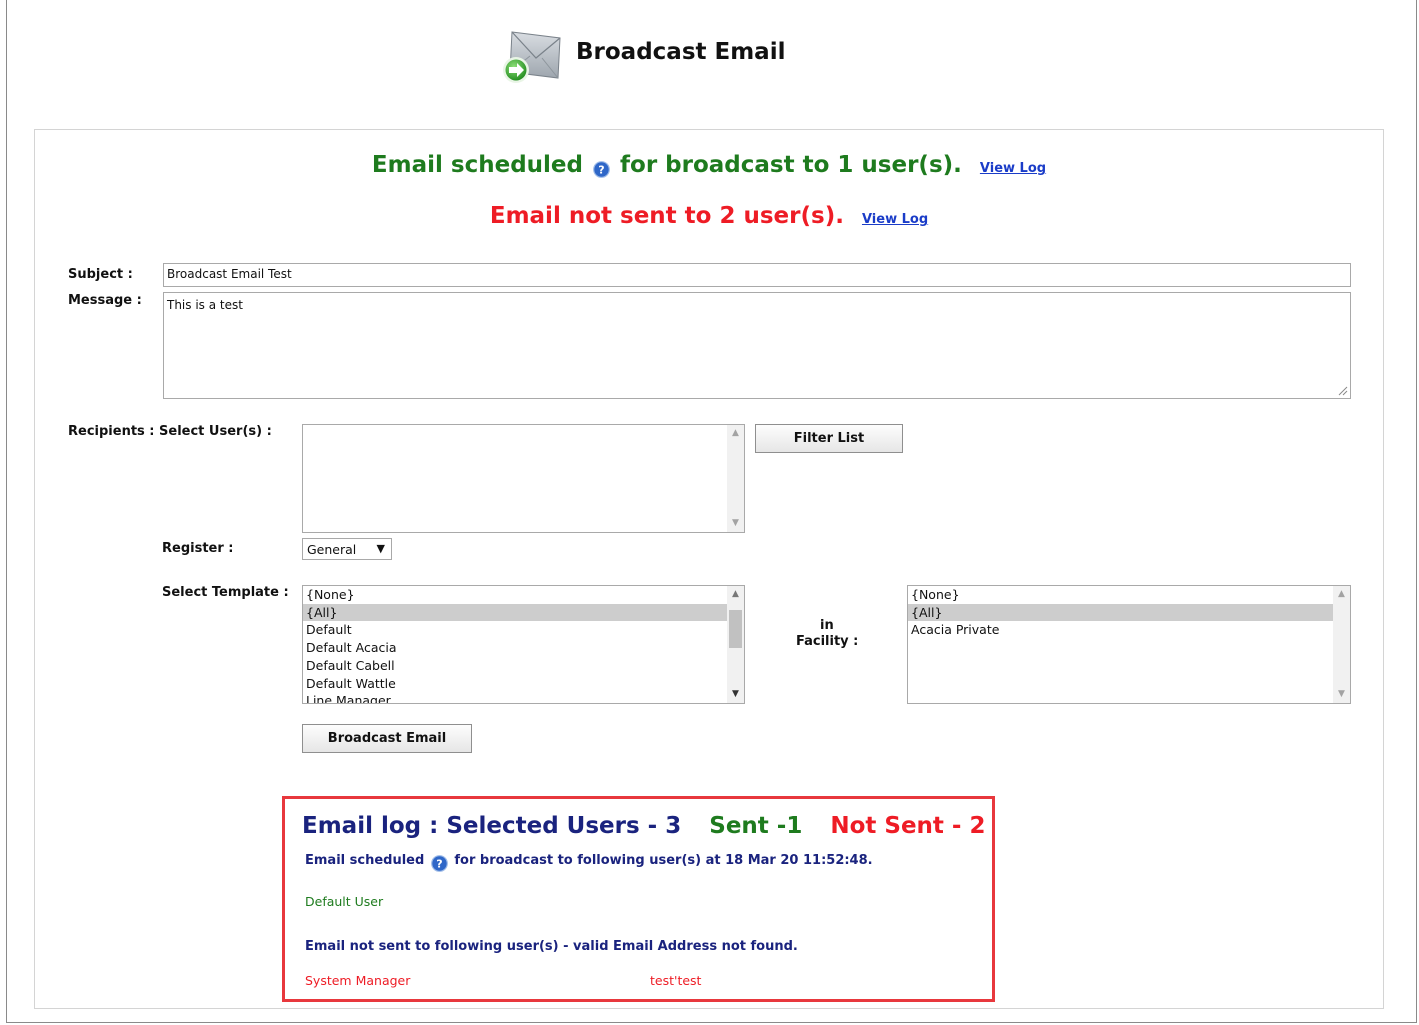 The height and width of the screenshot is (1025, 1419). Describe the element at coordinates (681, 52) in the screenshot. I see `page-title: Broadcast Email` at that location.